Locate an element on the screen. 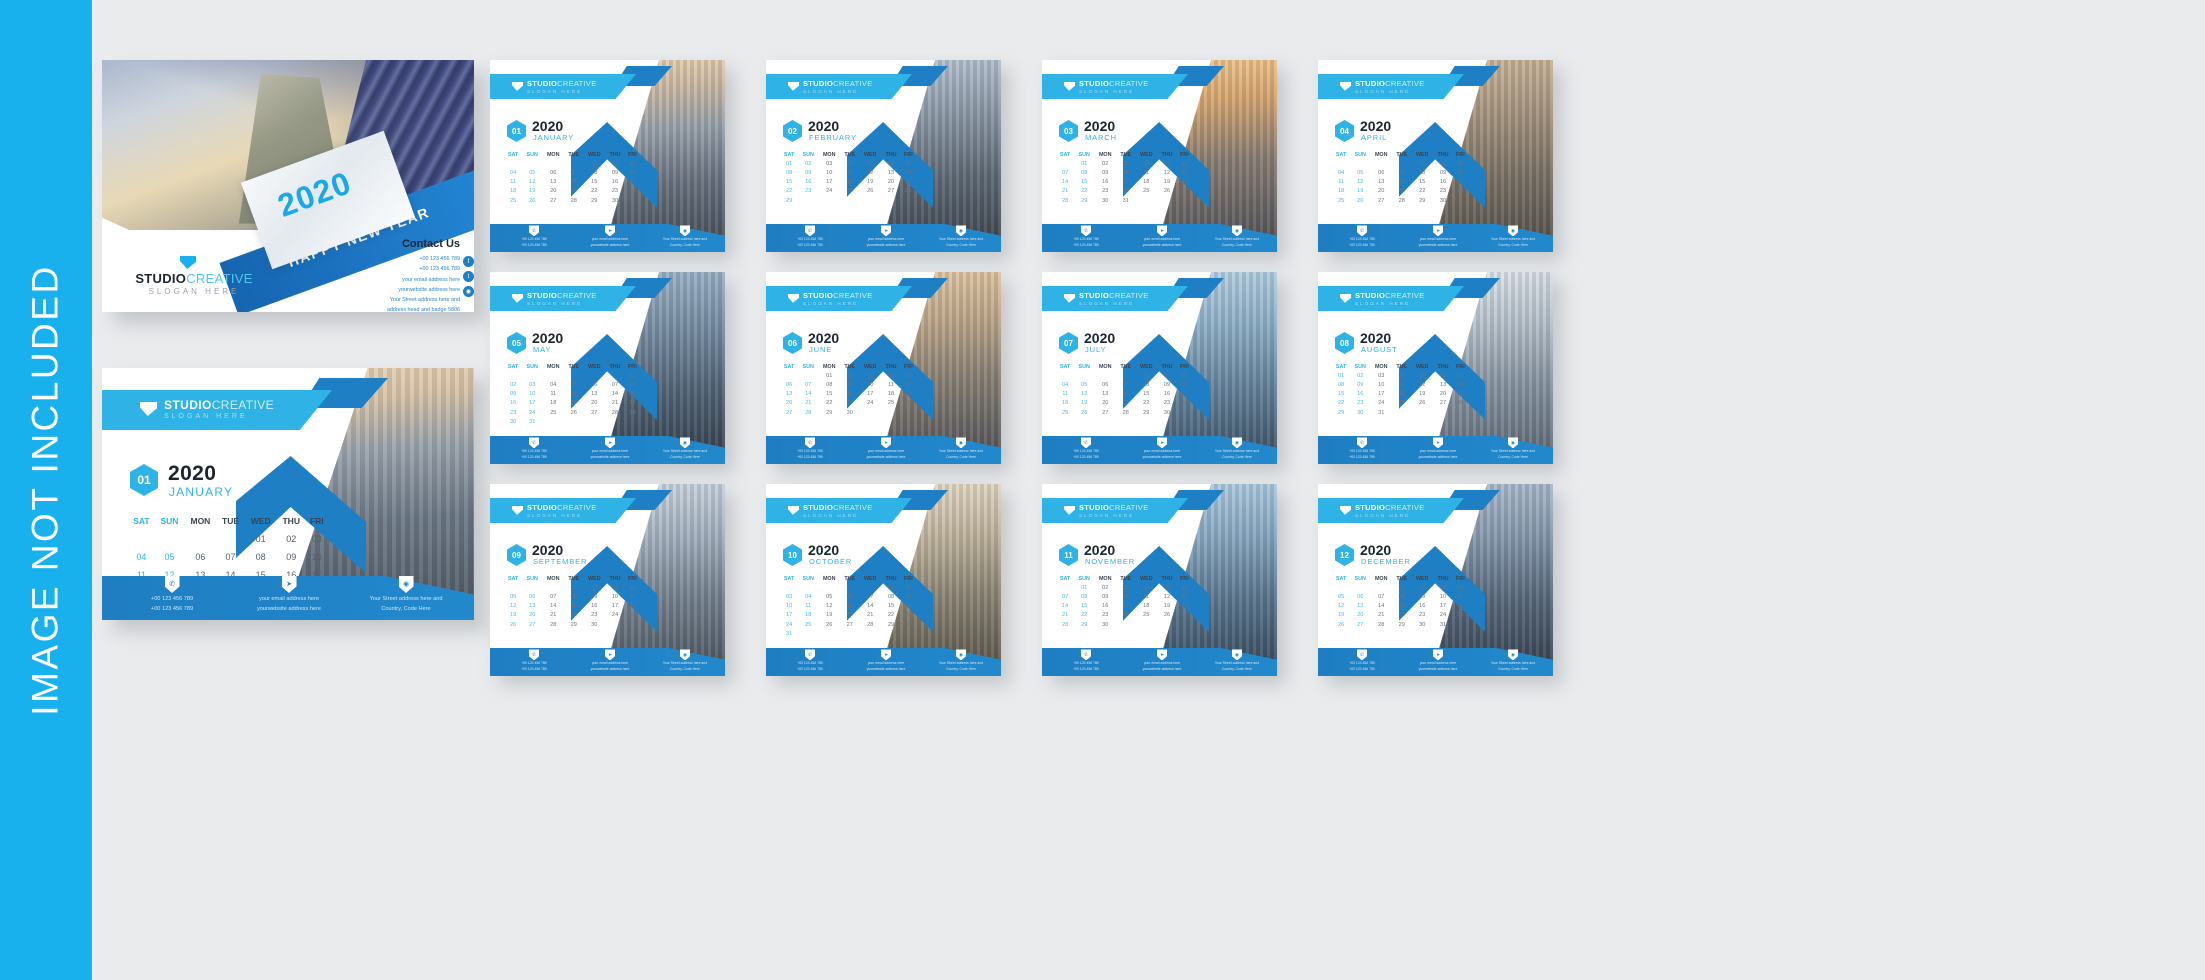  calendar-day-cell: 17 is located at coordinates (532, 403).